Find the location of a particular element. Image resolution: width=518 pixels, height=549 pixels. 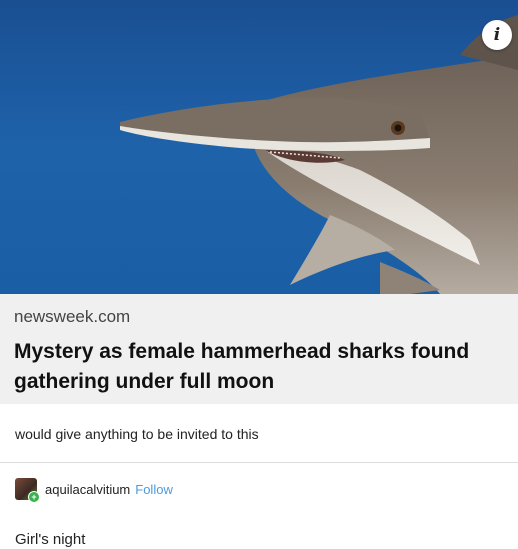

follow-button: Follow is located at coordinates (154, 489).